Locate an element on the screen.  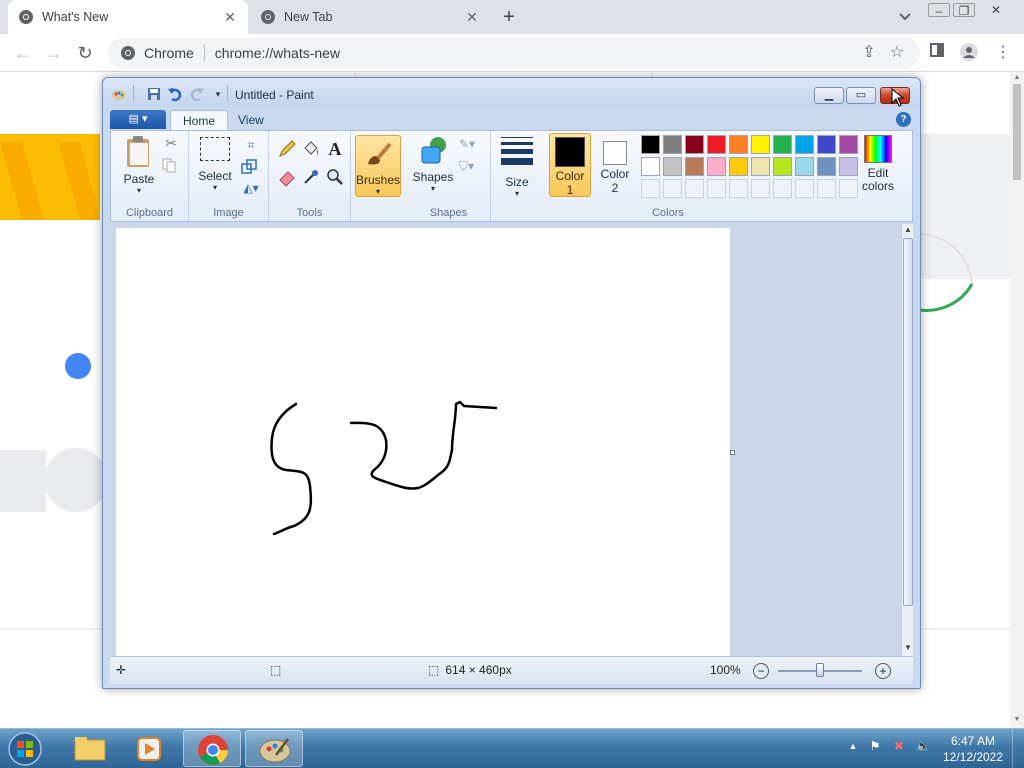
eraser-icon is located at coordinates (287, 177).